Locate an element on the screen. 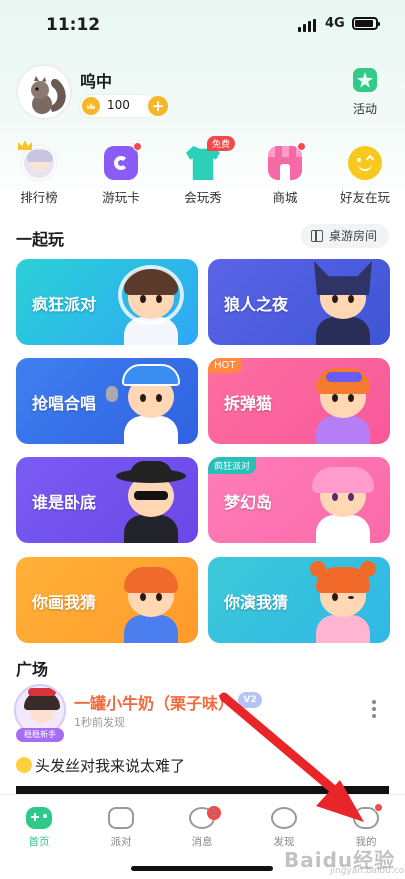  coin-value: 100 is located at coordinates (118, 105).